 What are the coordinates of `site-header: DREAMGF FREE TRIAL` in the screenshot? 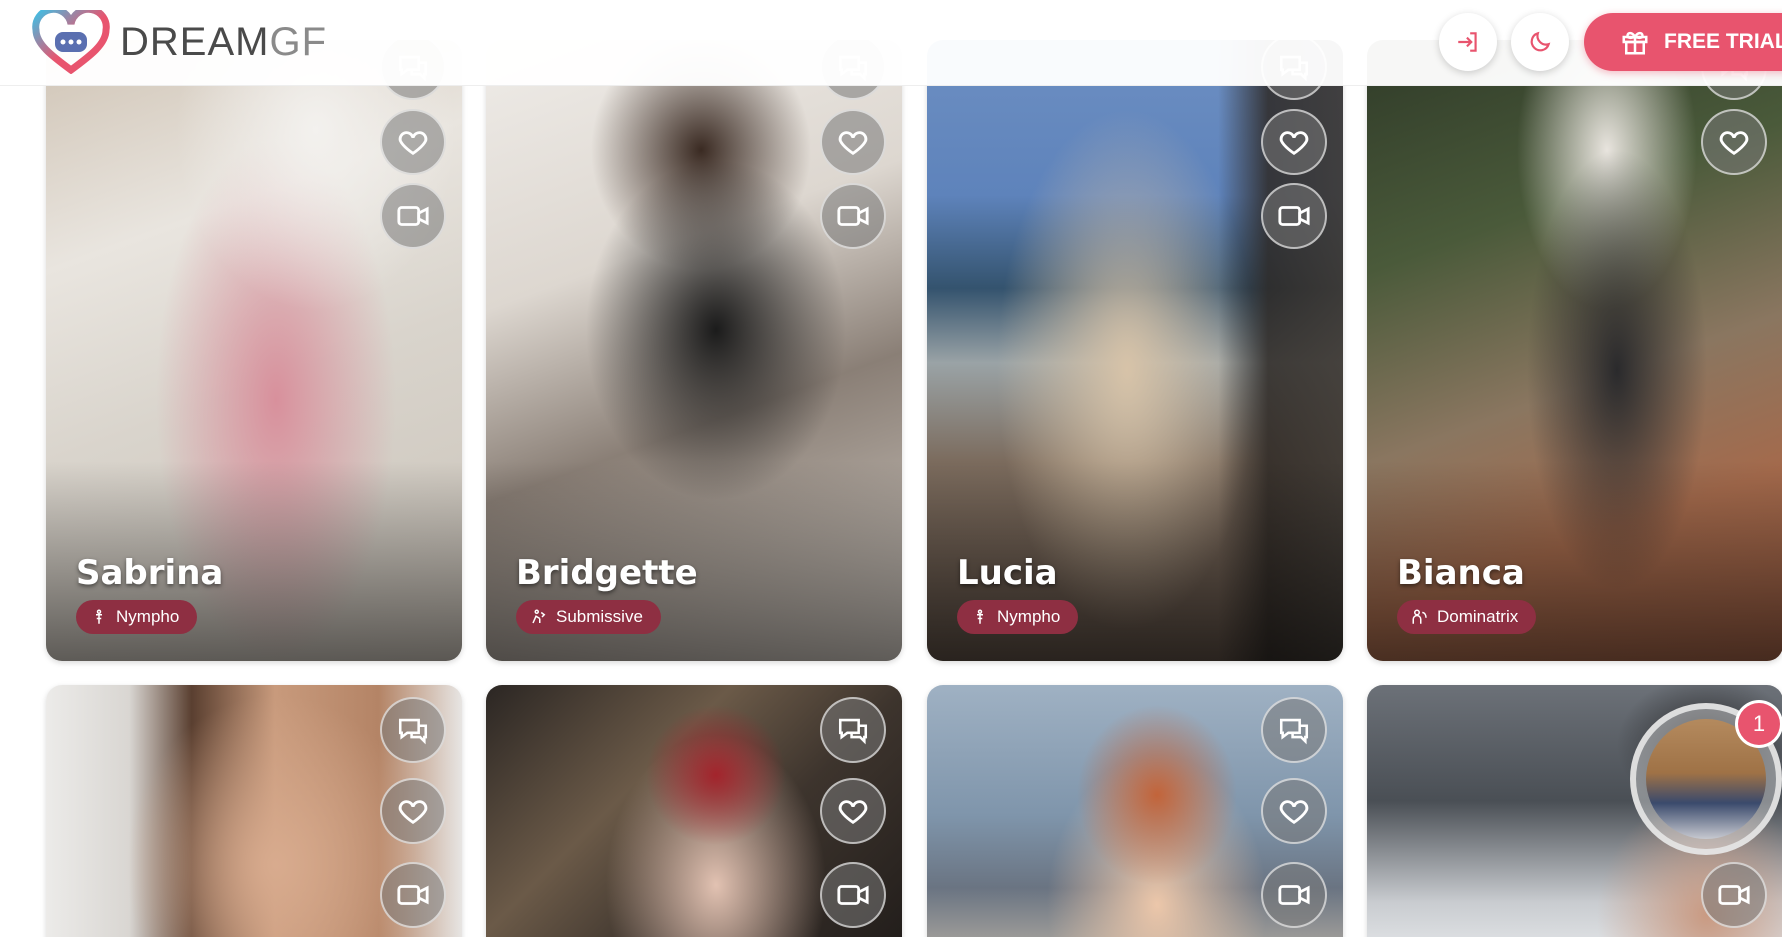 It's located at (891, 43).